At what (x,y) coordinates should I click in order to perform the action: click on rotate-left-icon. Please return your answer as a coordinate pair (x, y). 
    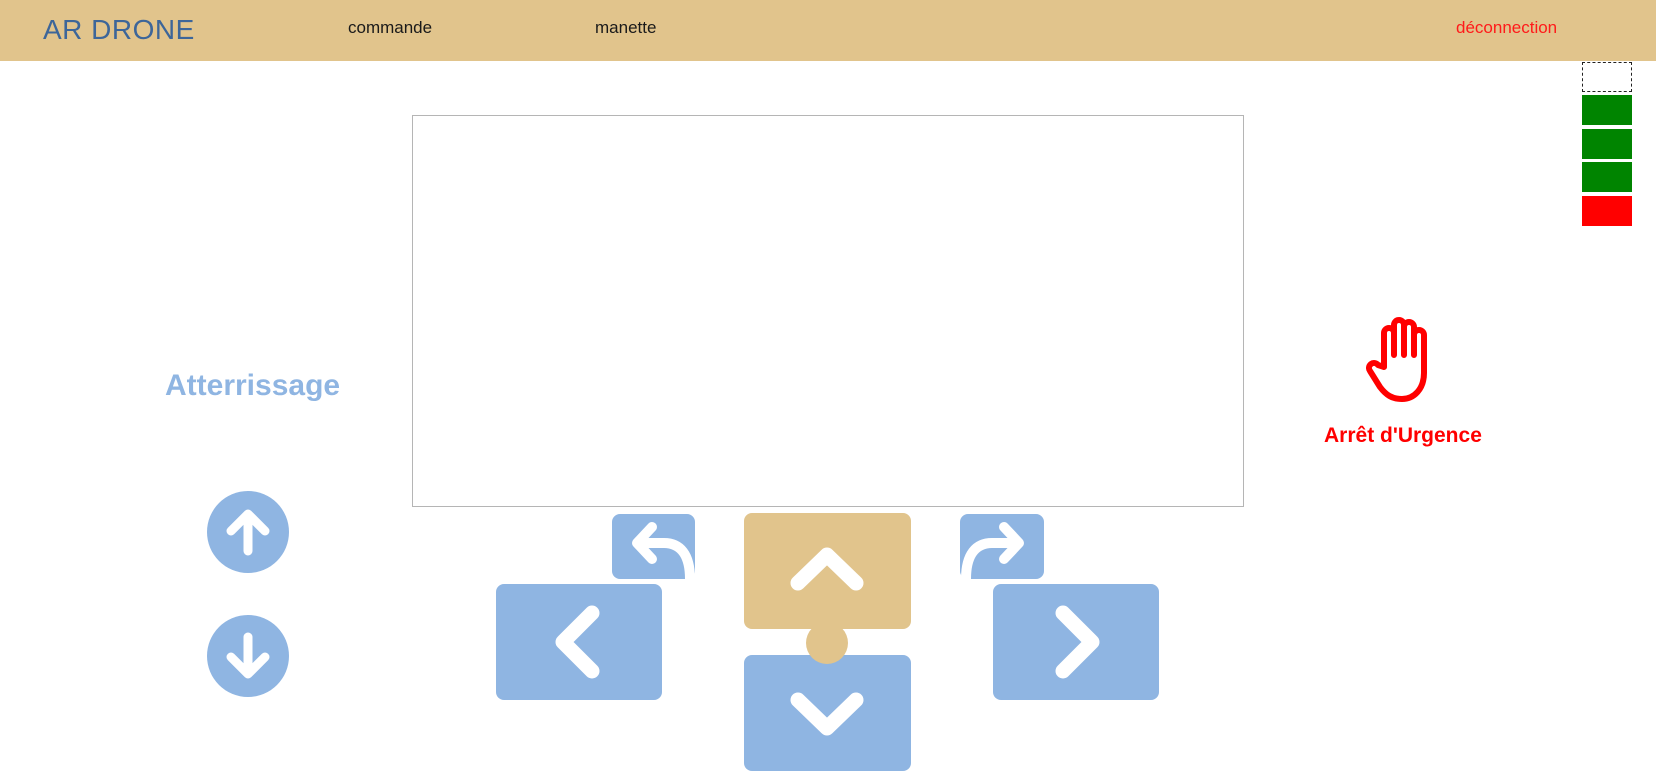
    Looking at the image, I should click on (663, 550).